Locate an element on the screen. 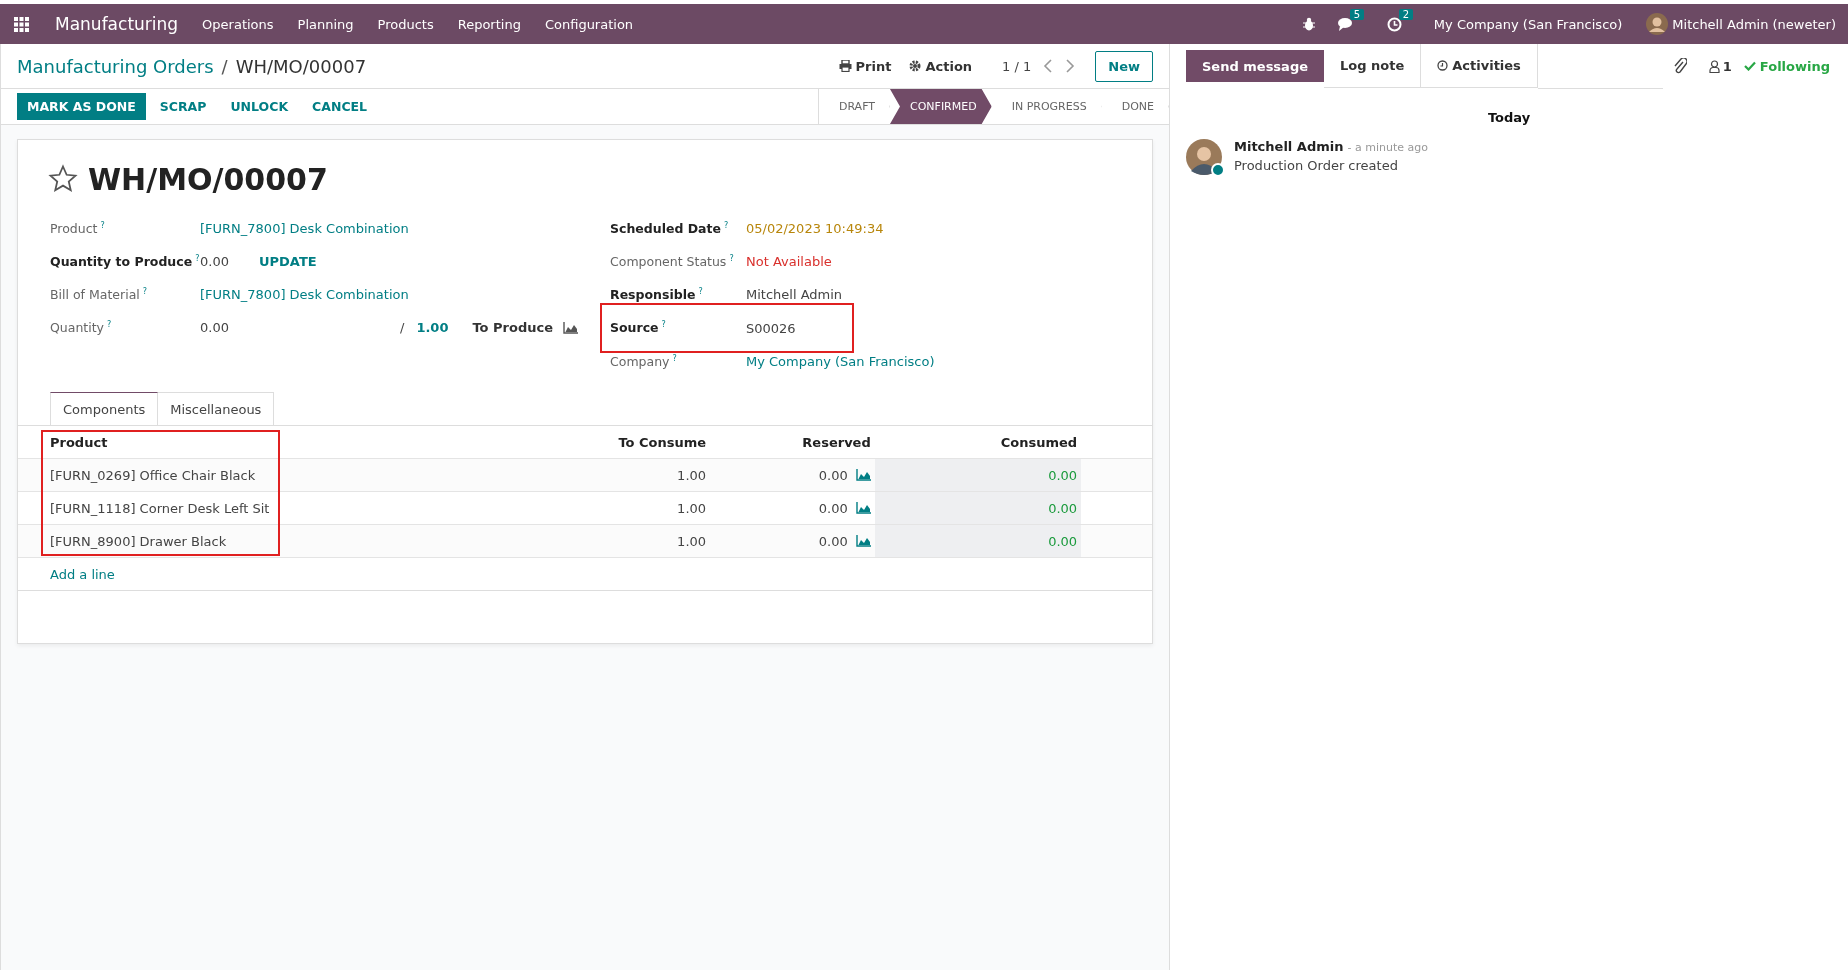  notebook-tab: Miscellaneous is located at coordinates (216, 409).